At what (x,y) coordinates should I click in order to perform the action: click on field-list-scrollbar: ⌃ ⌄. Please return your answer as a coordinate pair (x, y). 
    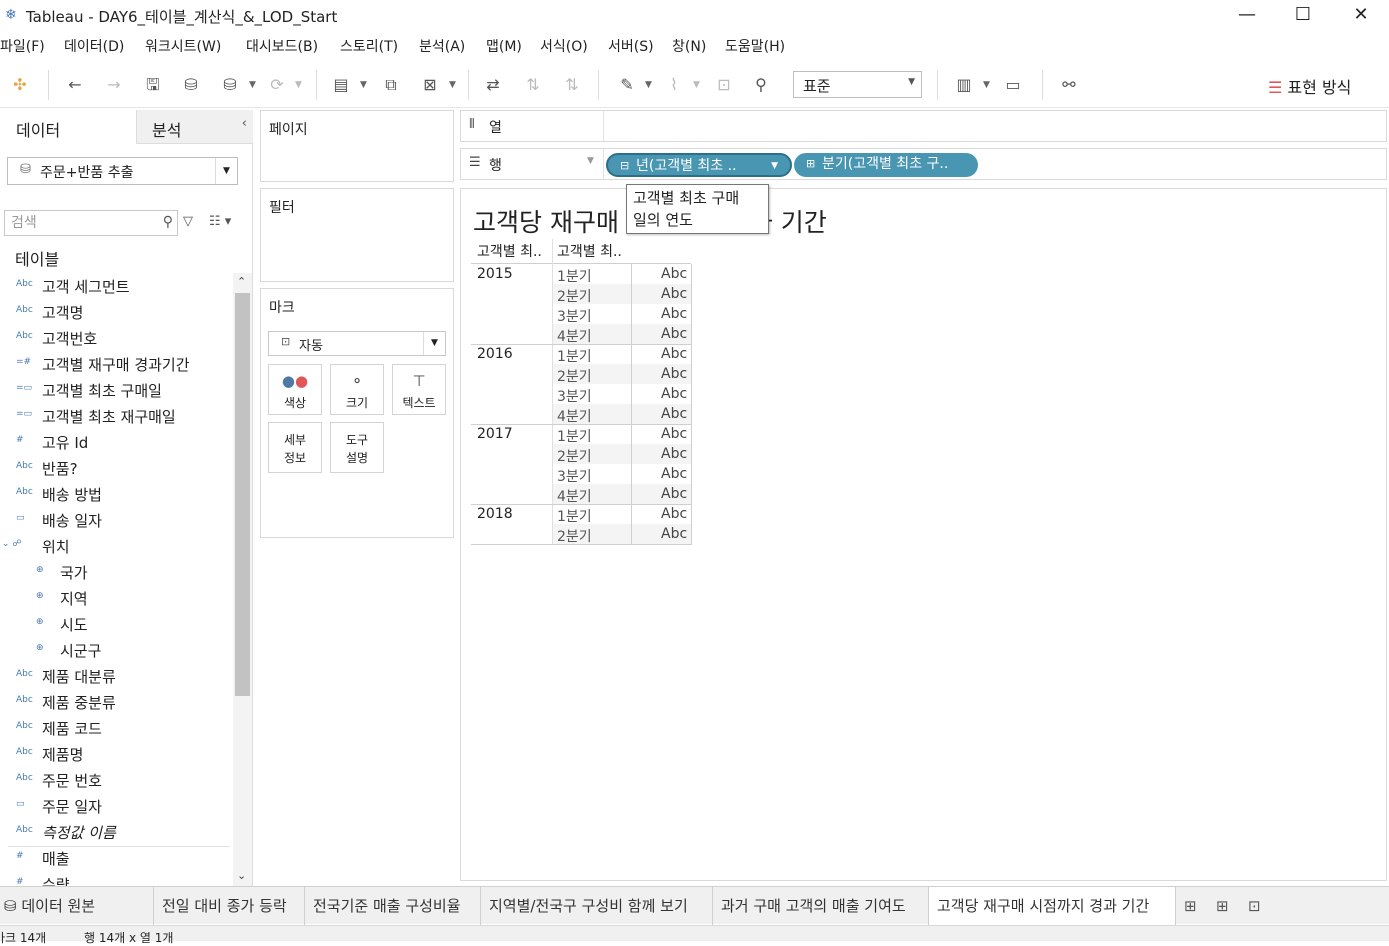
    Looking at the image, I should click on (242, 579).